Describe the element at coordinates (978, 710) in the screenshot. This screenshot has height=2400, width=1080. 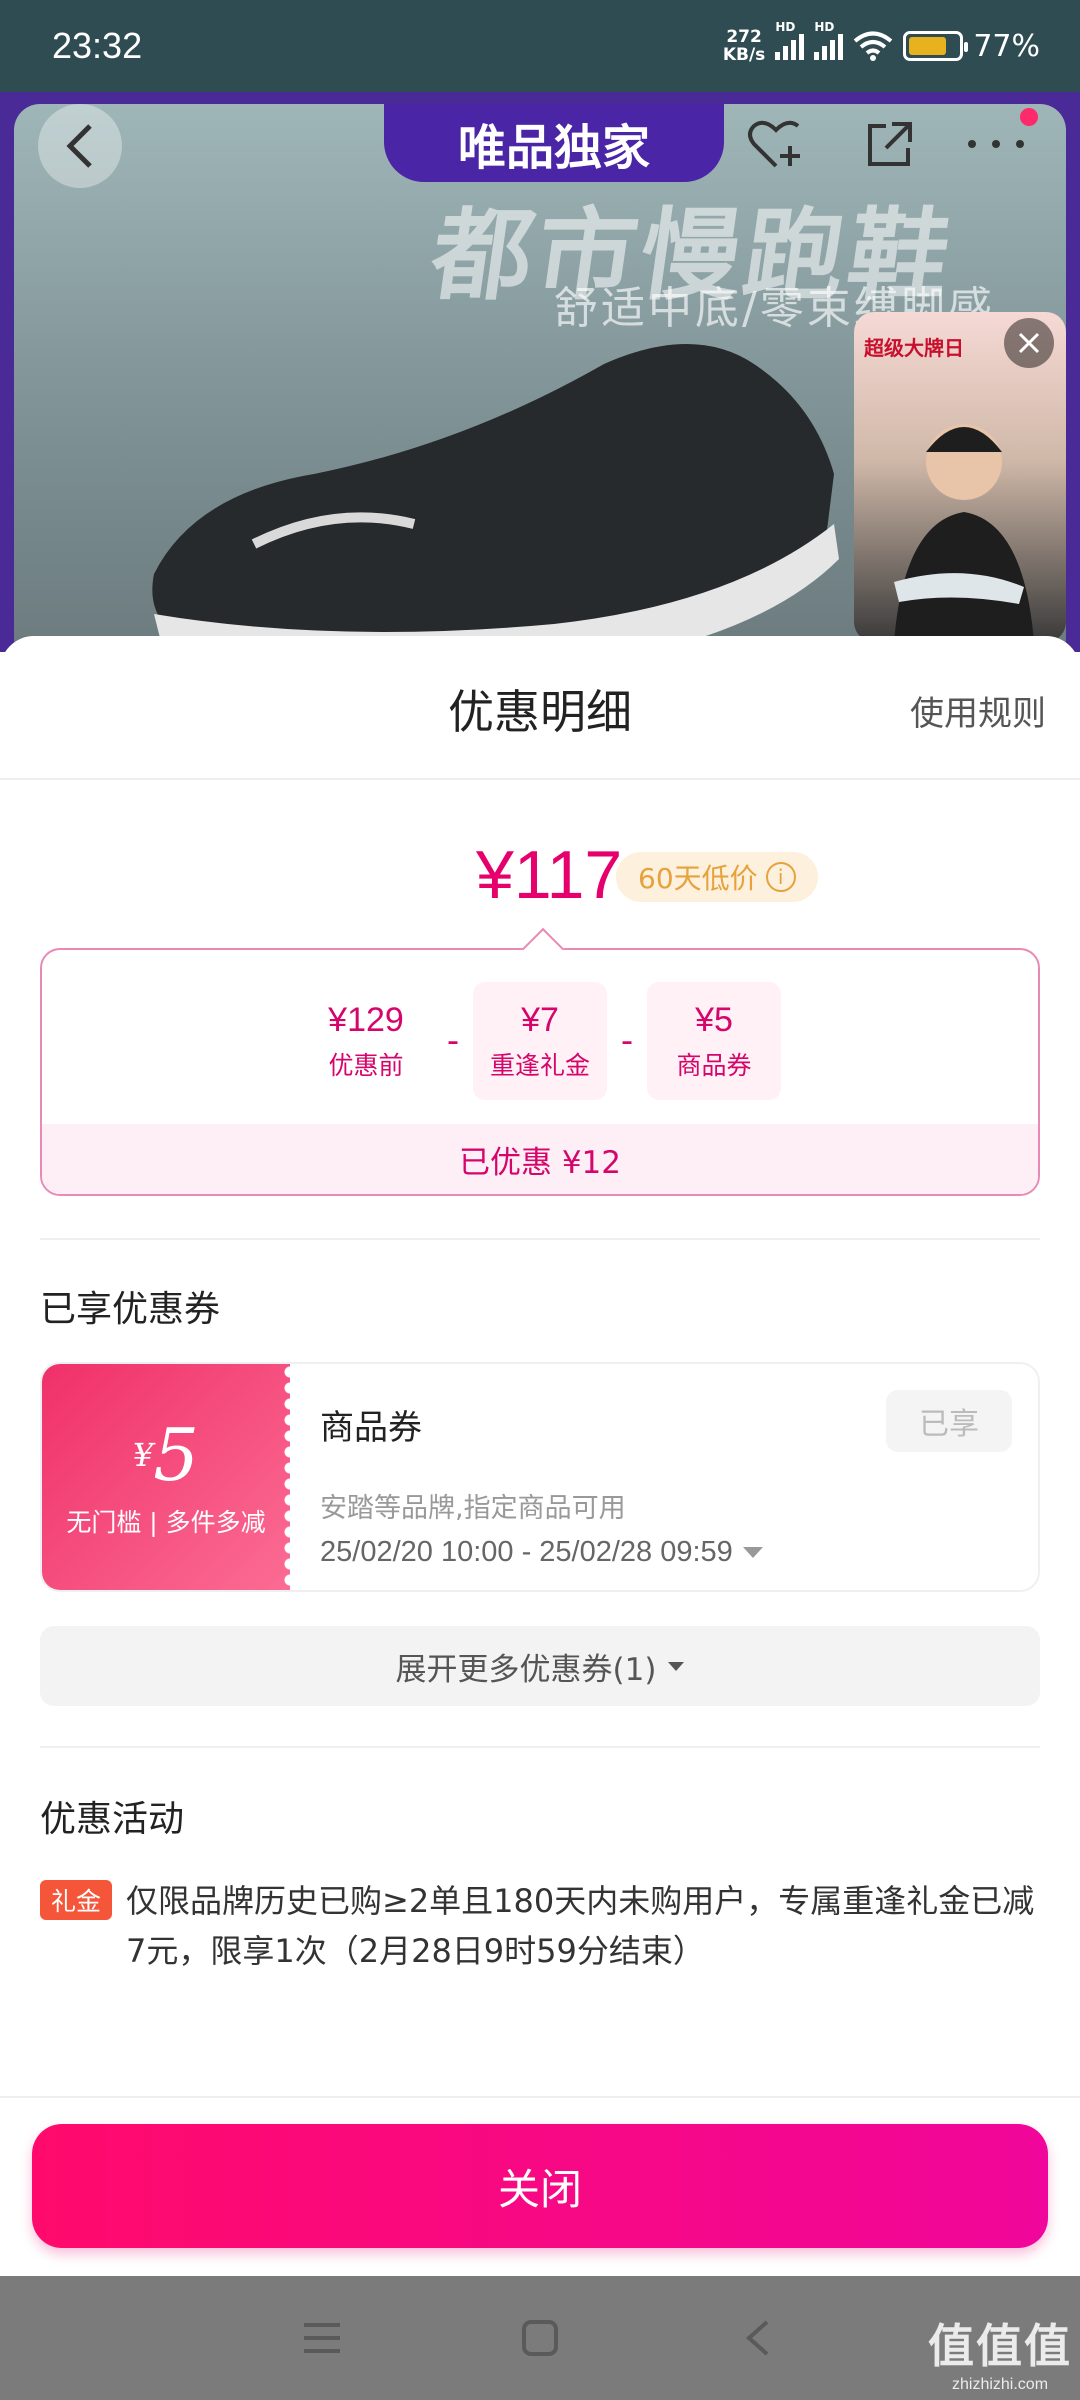
I see `usage-rules-link: 使用规则` at that location.